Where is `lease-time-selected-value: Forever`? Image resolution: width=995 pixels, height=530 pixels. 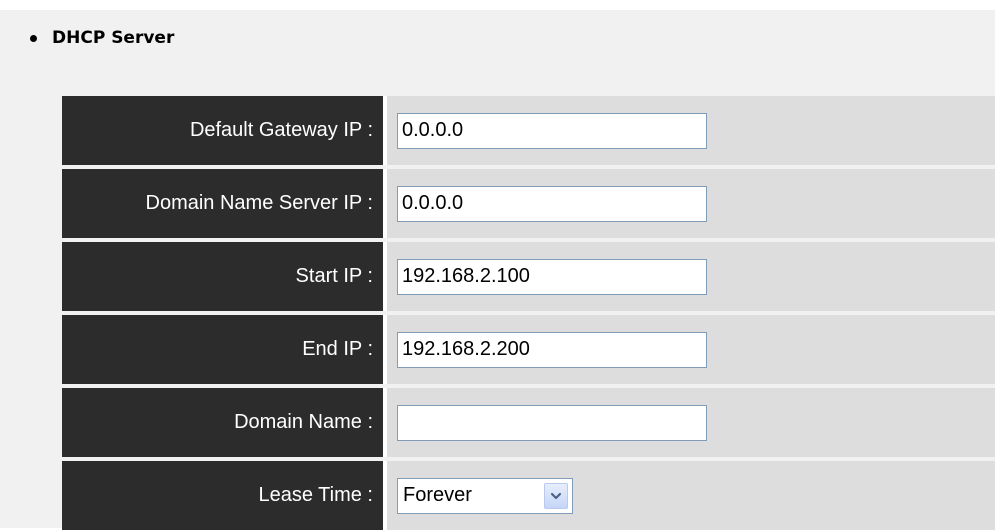 lease-time-selected-value: Forever is located at coordinates (437, 495).